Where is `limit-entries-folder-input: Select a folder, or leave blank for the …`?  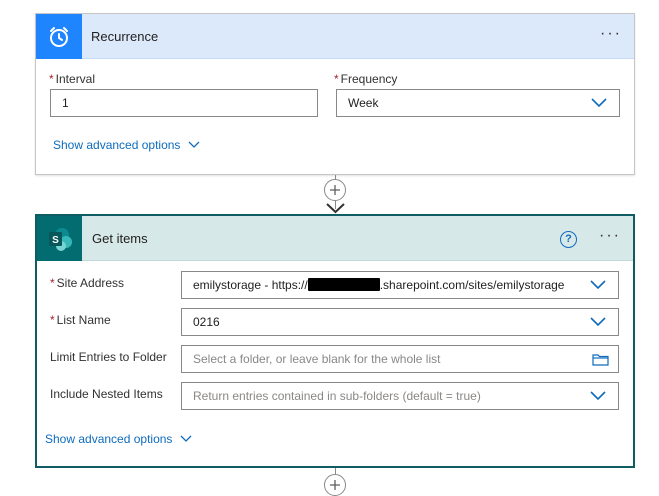 limit-entries-folder-input: Select a folder, or leave blank for the … is located at coordinates (400, 359).